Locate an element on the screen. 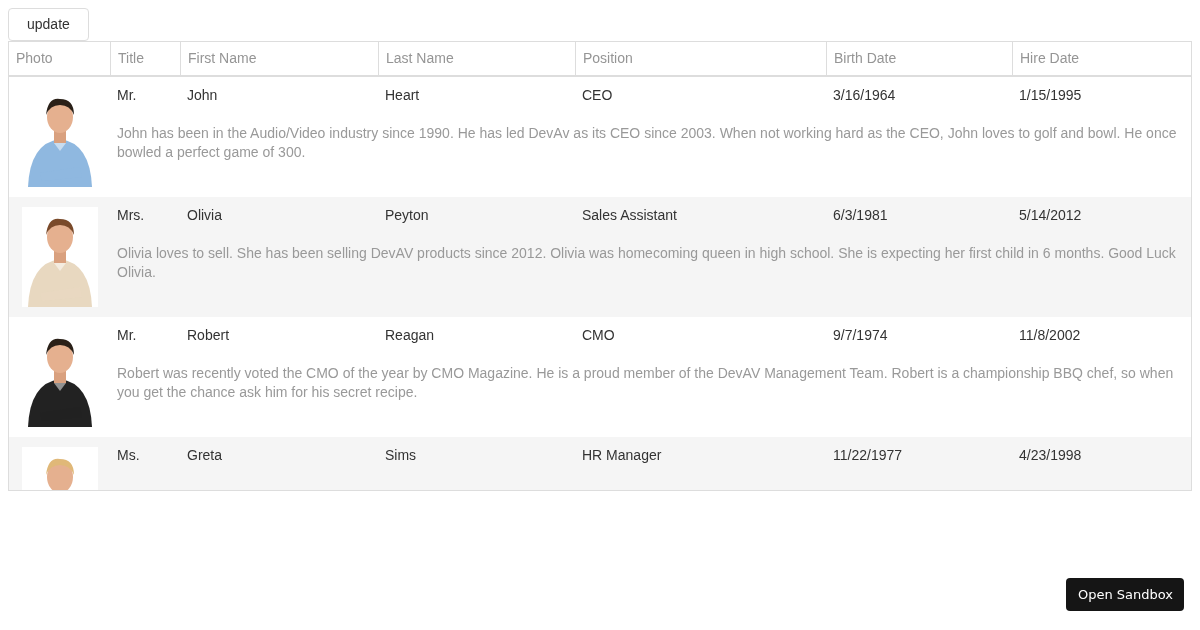 The height and width of the screenshot is (630, 1200). table-cell: Greta is located at coordinates (204, 454).